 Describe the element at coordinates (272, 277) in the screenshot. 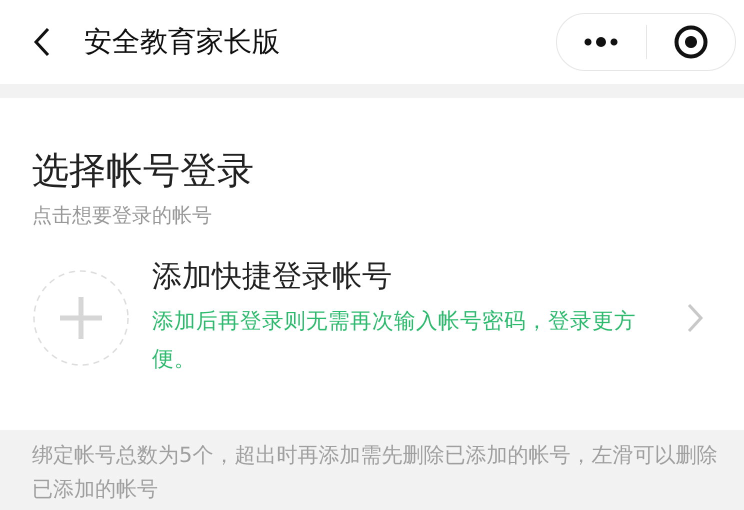

I see `add-account-title: 添加快捷登录帐号` at that location.